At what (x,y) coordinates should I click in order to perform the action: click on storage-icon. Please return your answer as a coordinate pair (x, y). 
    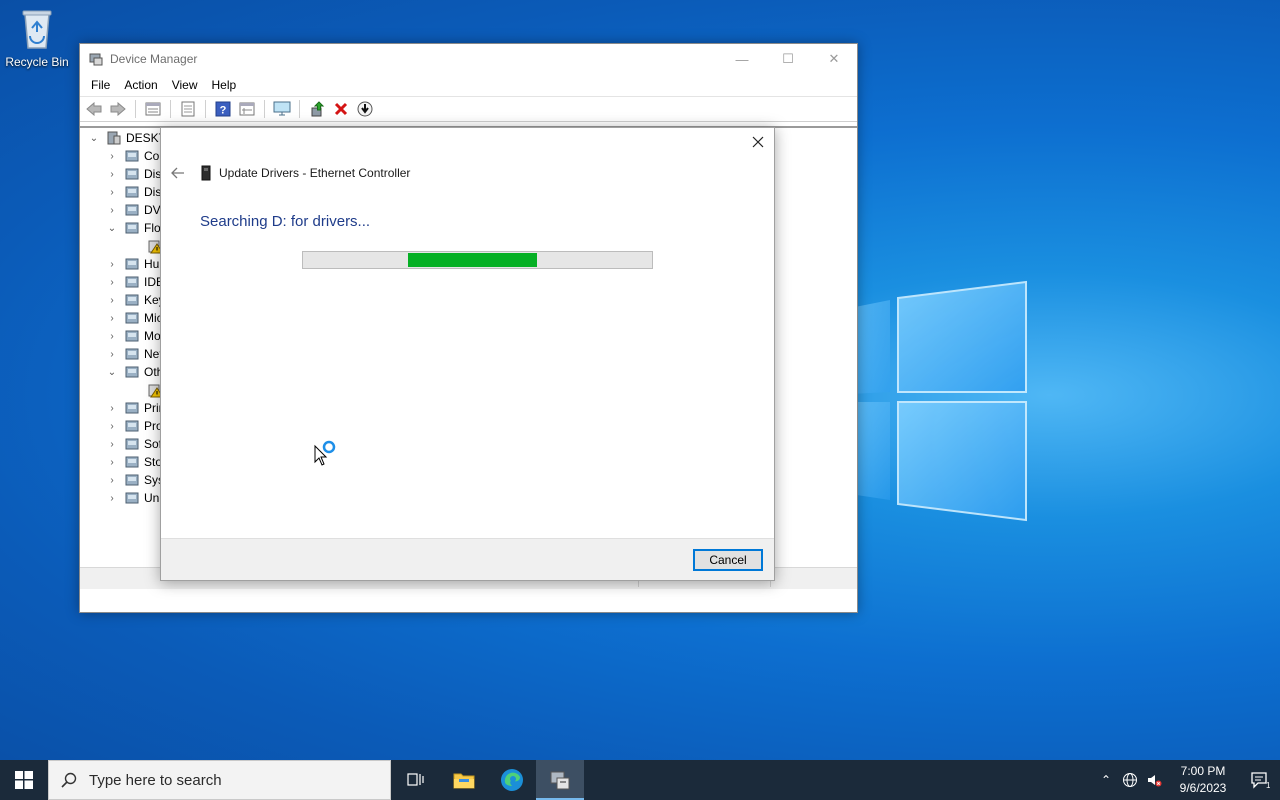
    Looking at the image, I should click on (132, 462).